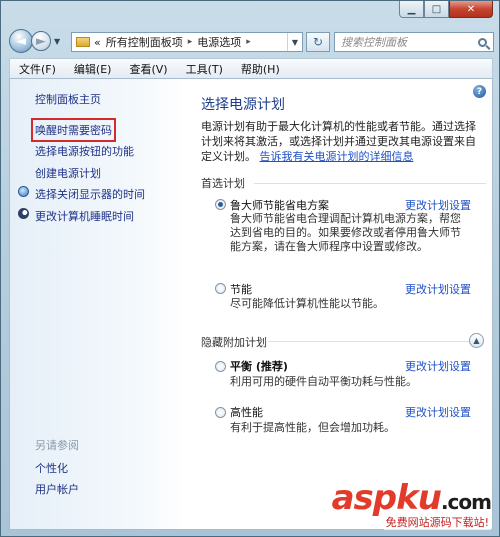 Image resolution: width=500 pixels, height=537 pixels. I want to click on sidebar-link-user-accounts: 用户帐户, so click(57, 489).